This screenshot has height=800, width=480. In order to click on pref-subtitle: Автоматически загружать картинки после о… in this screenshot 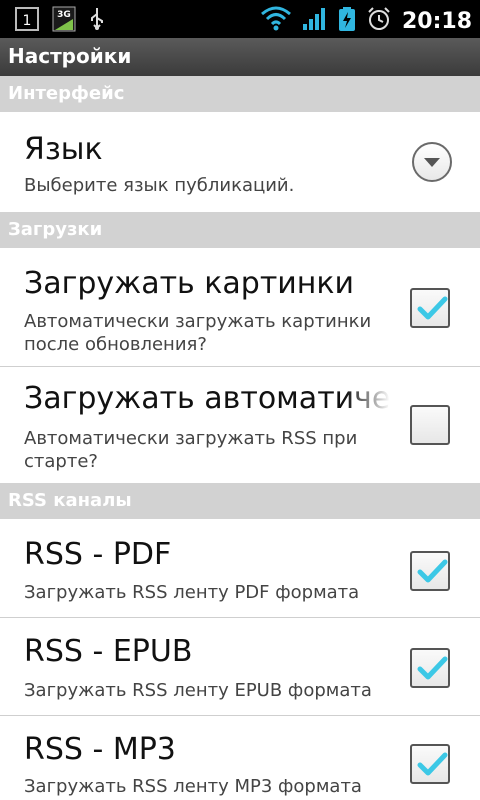, I will do `click(198, 333)`.